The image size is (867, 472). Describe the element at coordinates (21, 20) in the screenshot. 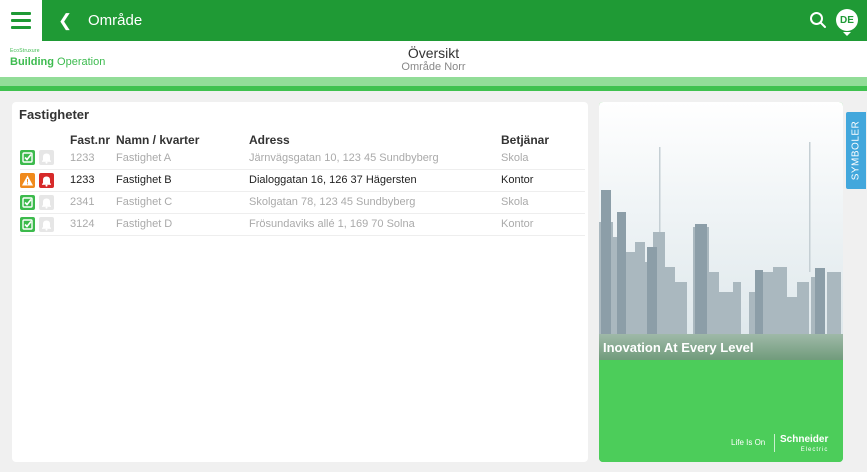

I see `hamburger-menu-icon` at that location.